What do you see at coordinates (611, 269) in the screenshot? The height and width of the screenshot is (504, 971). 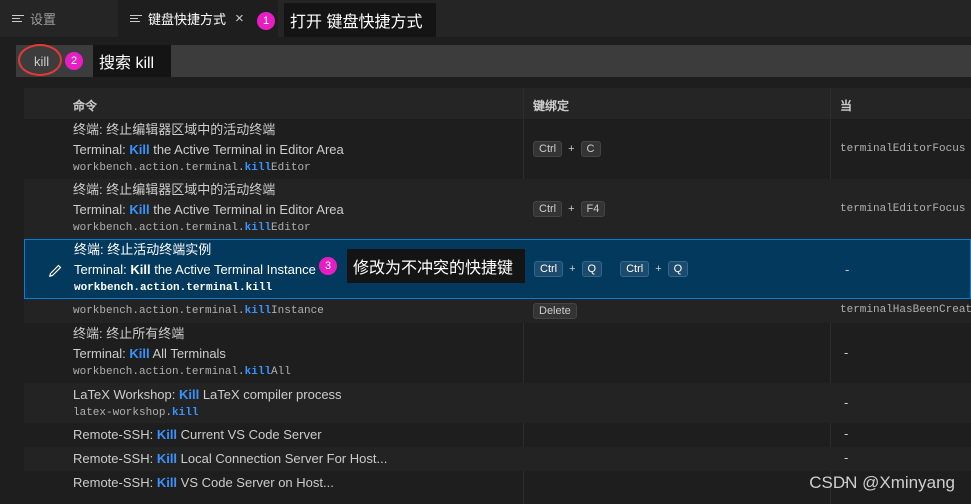 I see `keybinding-cell: Ctrl + Q Ctrl + Q` at bounding box center [611, 269].